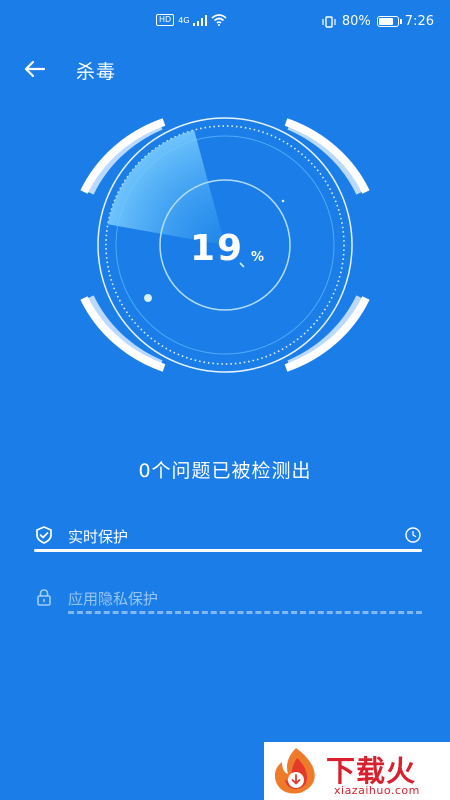 This screenshot has height=800, width=450. Describe the element at coordinates (98, 537) in the screenshot. I see `realtime-protection-label: 实时保护` at that location.